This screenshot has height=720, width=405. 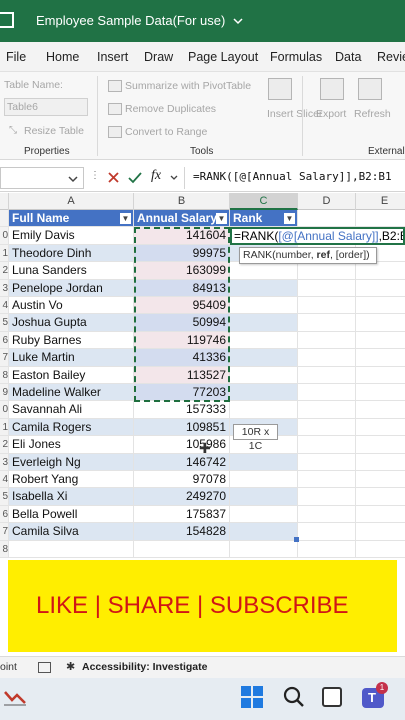 What do you see at coordinates (71, 514) in the screenshot?
I see `cell-full-name: Bella Powell` at bounding box center [71, 514].